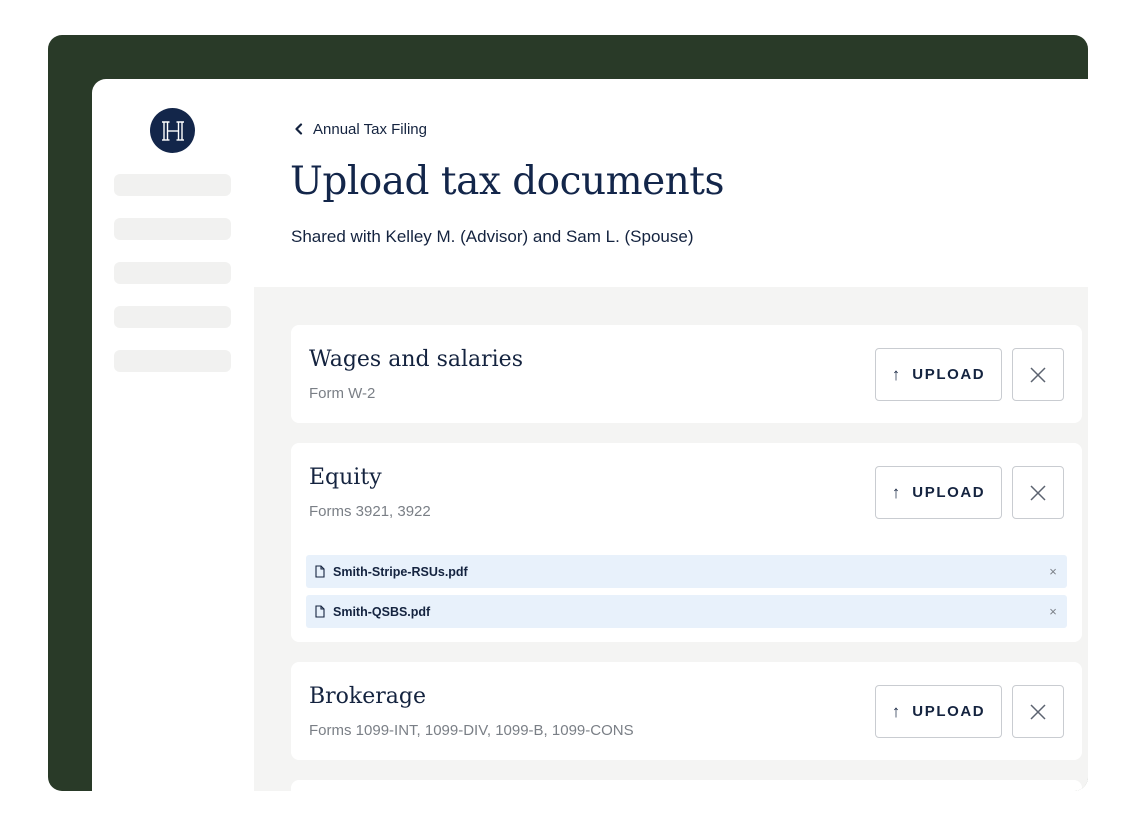 The image size is (1136, 826). Describe the element at coordinates (345, 477) in the screenshot. I see `card-title: Equity` at that location.